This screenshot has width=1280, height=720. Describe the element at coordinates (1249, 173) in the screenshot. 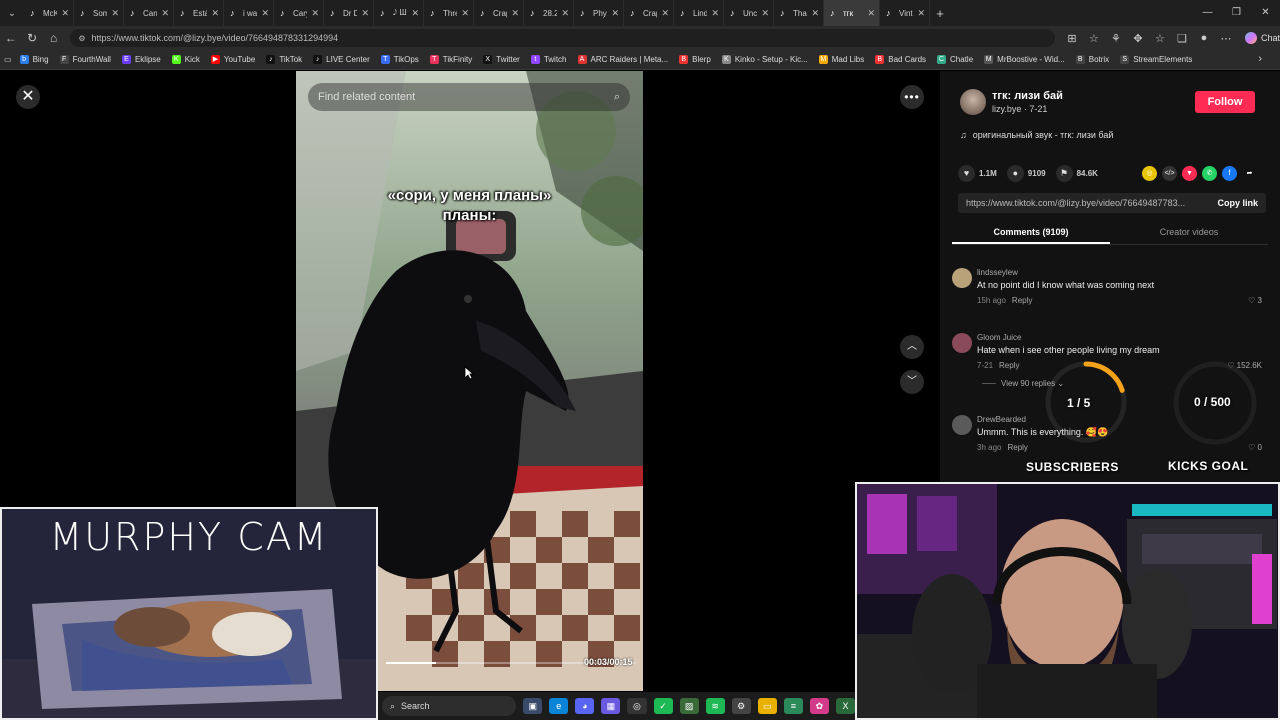

I see `share-arrow-icon: ➦` at that location.